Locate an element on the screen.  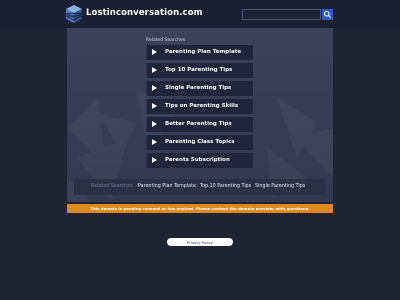
related-link-item: Top 10 Parenting Tips is located at coordinates (199, 70).